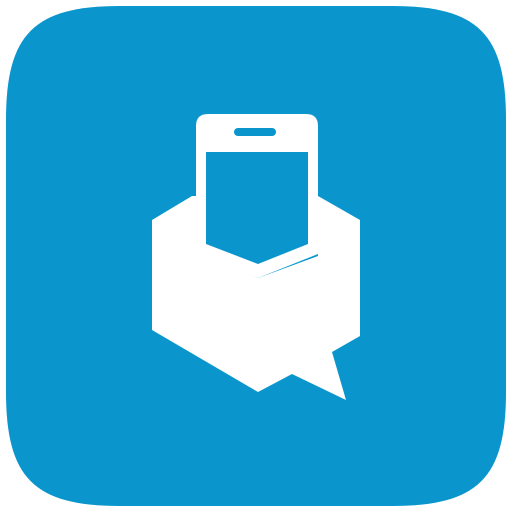 This screenshot has height=512, width=512. What do you see at coordinates (255, 132) in the screenshot?
I see `phone-speaker-icon` at bounding box center [255, 132].